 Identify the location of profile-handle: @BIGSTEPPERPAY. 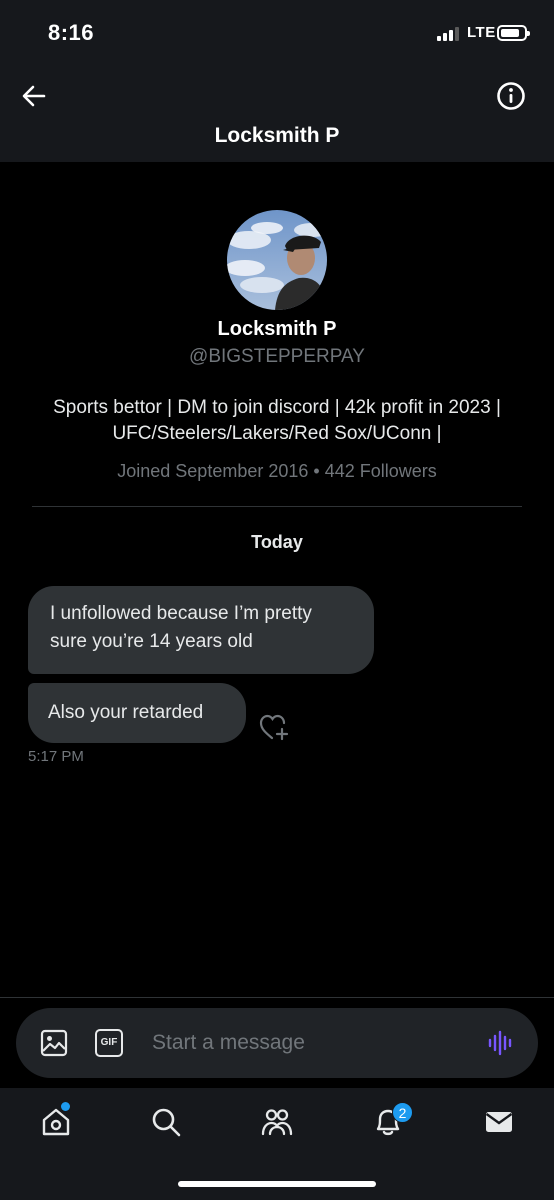
(277, 356).